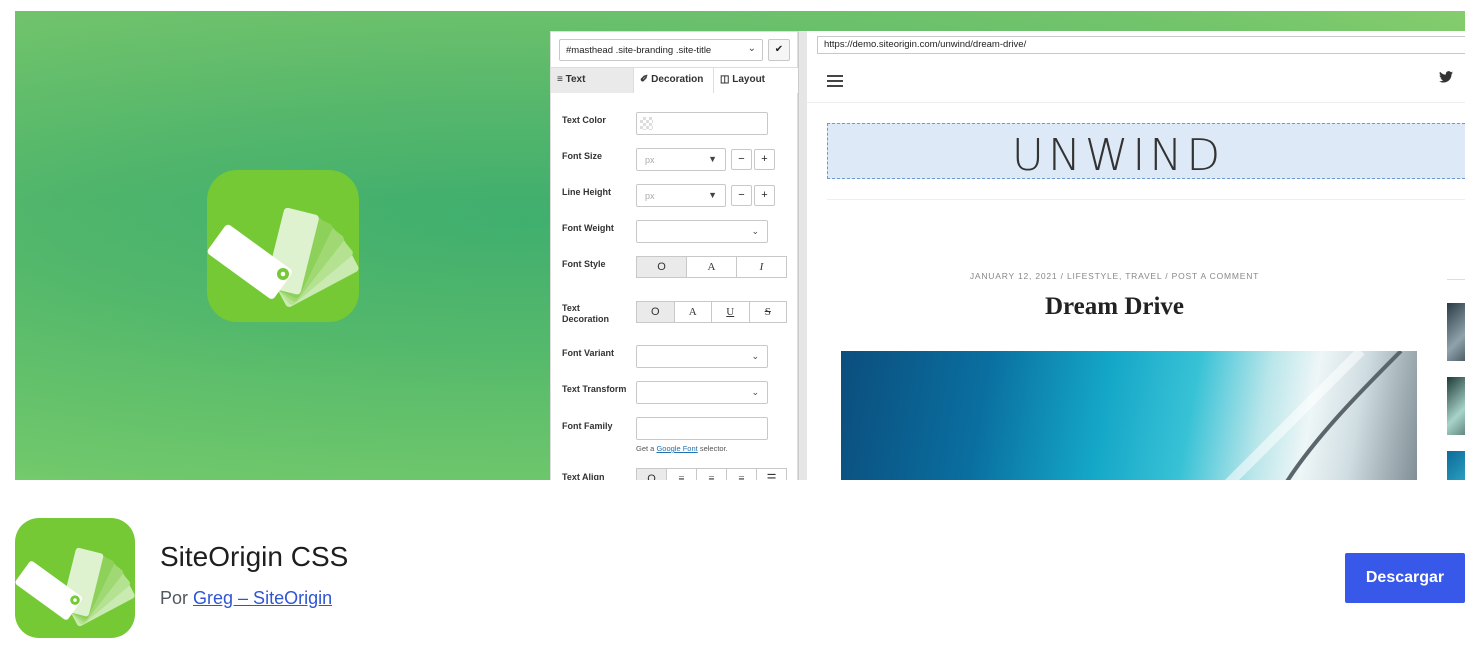 Image resolution: width=1473 pixels, height=650 pixels. What do you see at coordinates (802, 255) in the screenshot?
I see `panel-divider` at bounding box center [802, 255].